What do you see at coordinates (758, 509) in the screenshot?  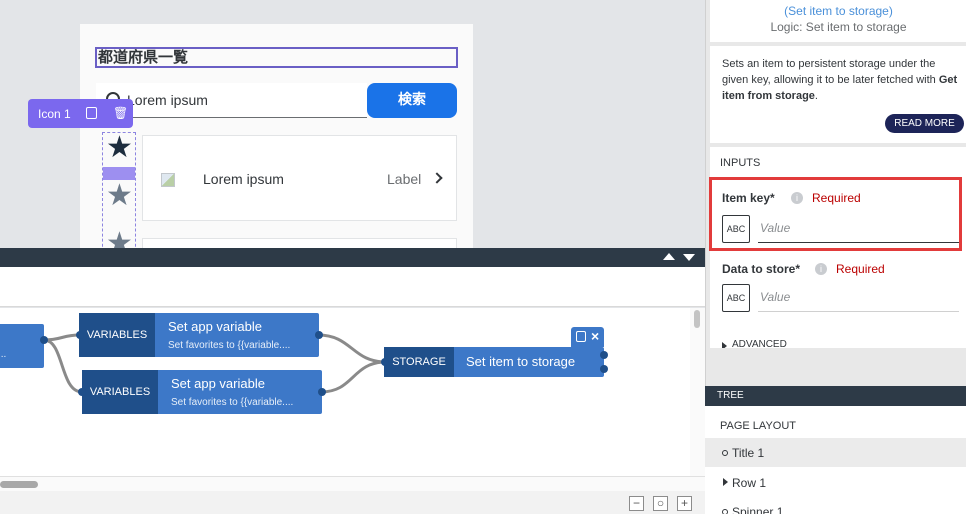 I see `tree-item-label: Spinner 1` at bounding box center [758, 509].